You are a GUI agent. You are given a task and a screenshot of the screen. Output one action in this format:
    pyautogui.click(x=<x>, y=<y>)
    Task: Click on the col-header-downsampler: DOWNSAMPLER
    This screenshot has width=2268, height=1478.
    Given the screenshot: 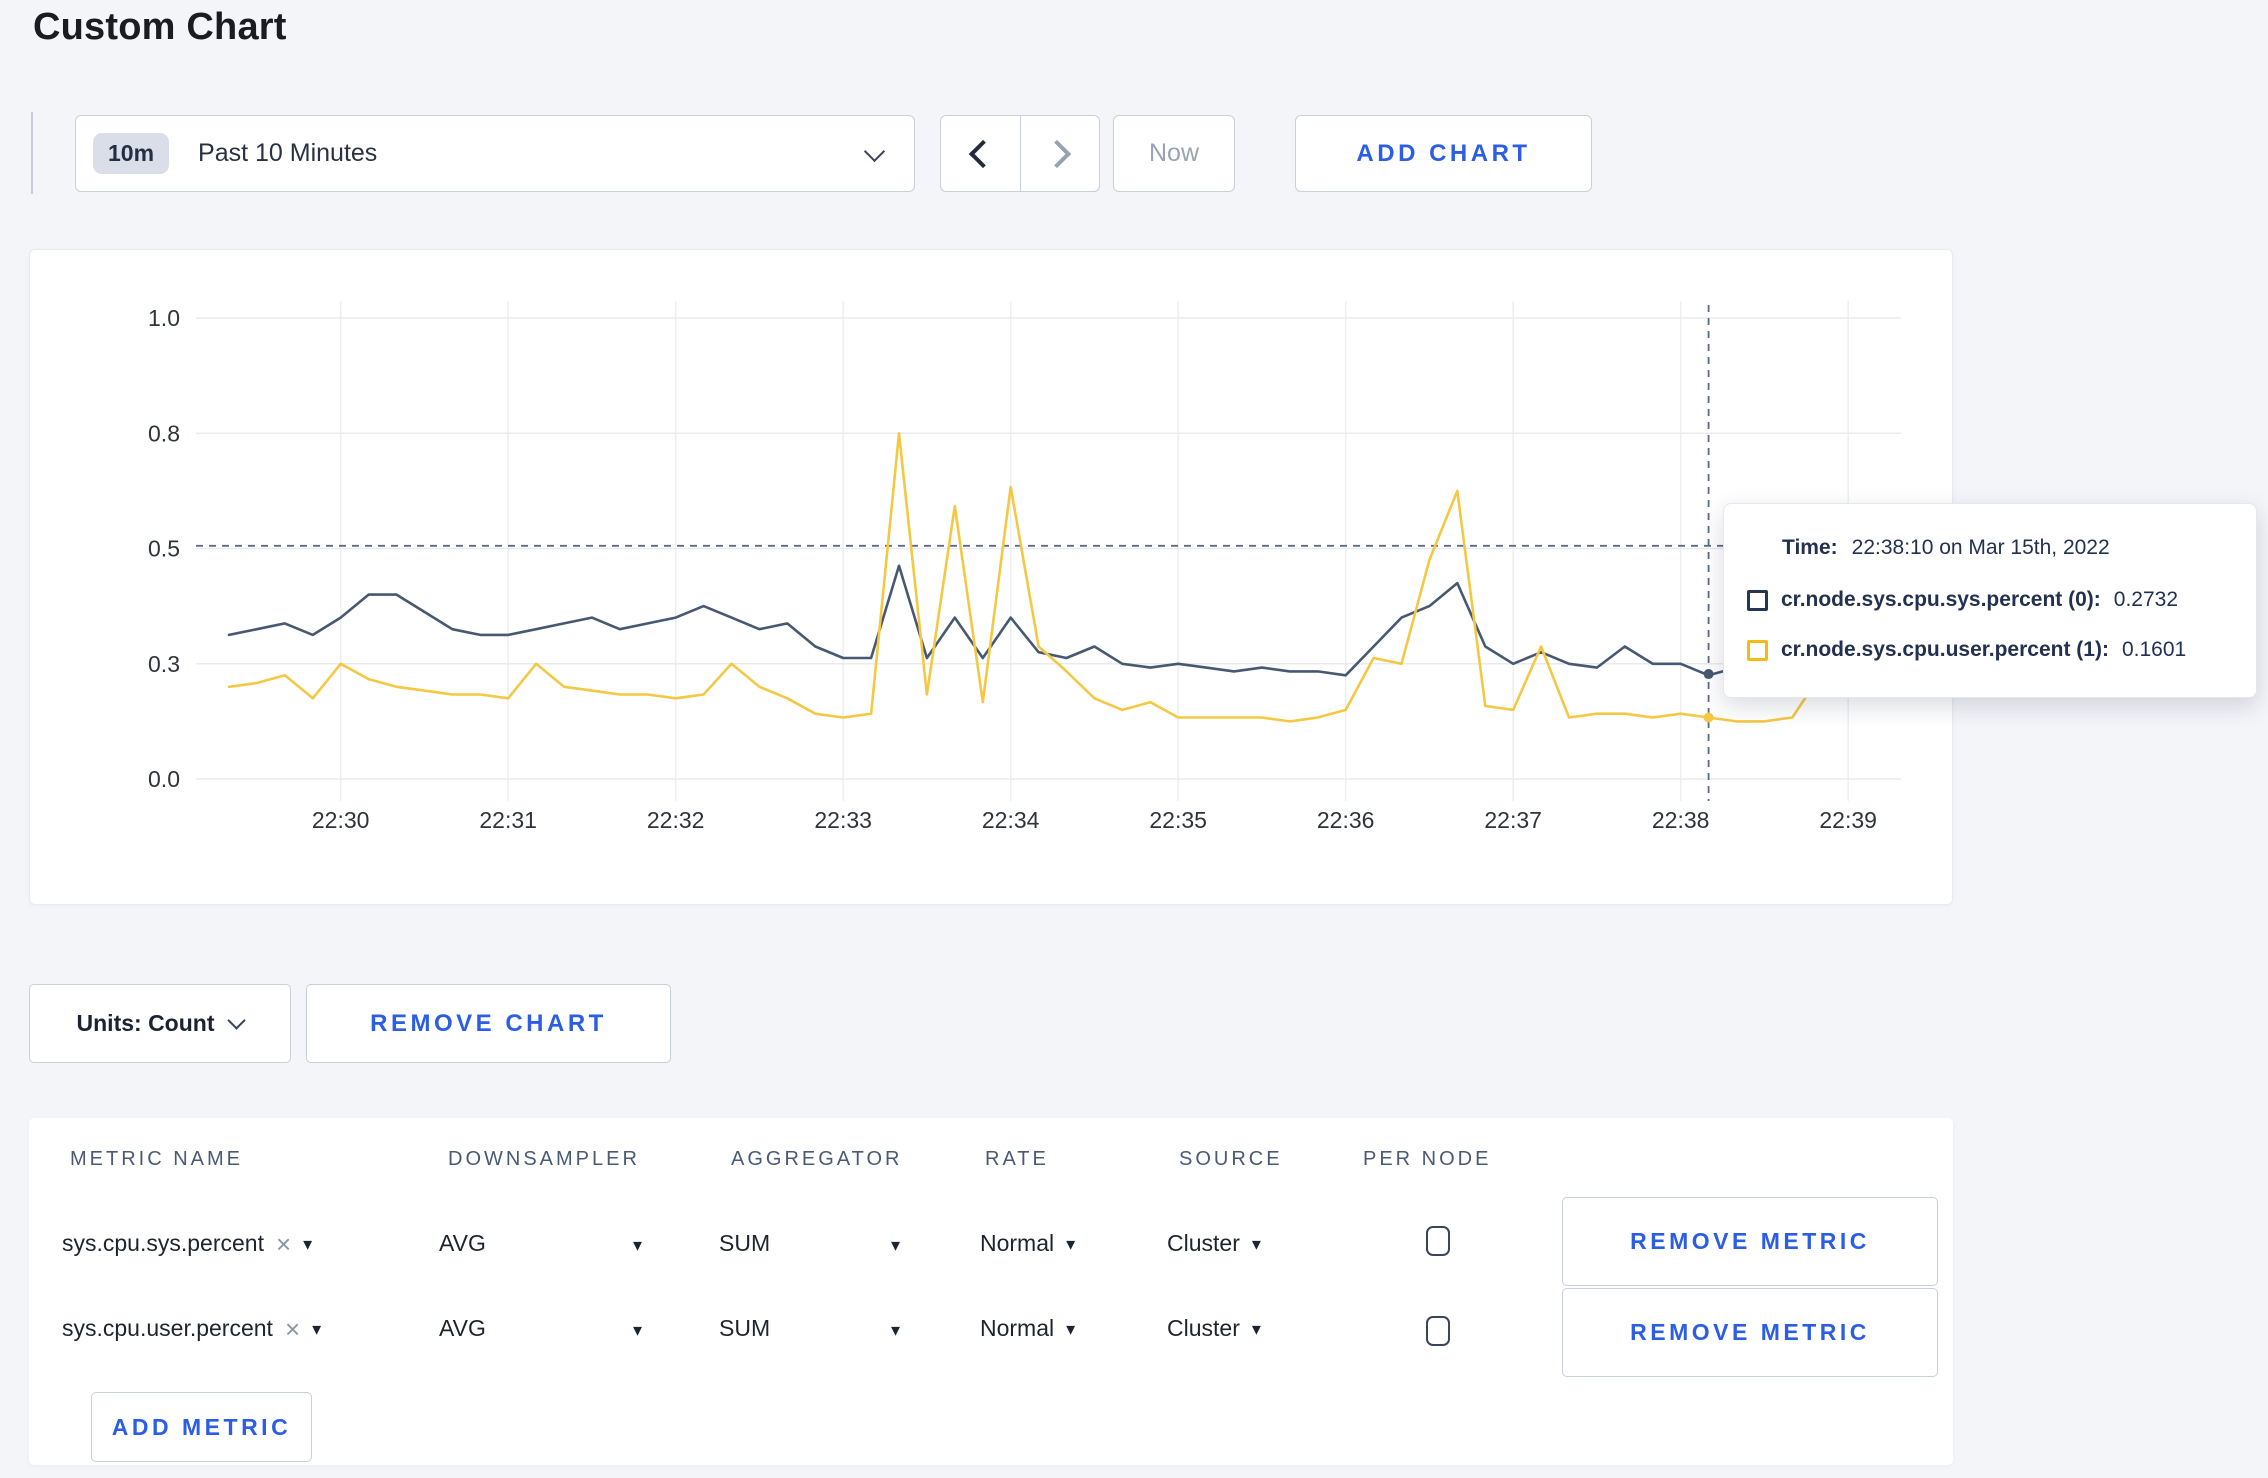 What is the action you would take?
    pyautogui.click(x=544, y=1159)
    